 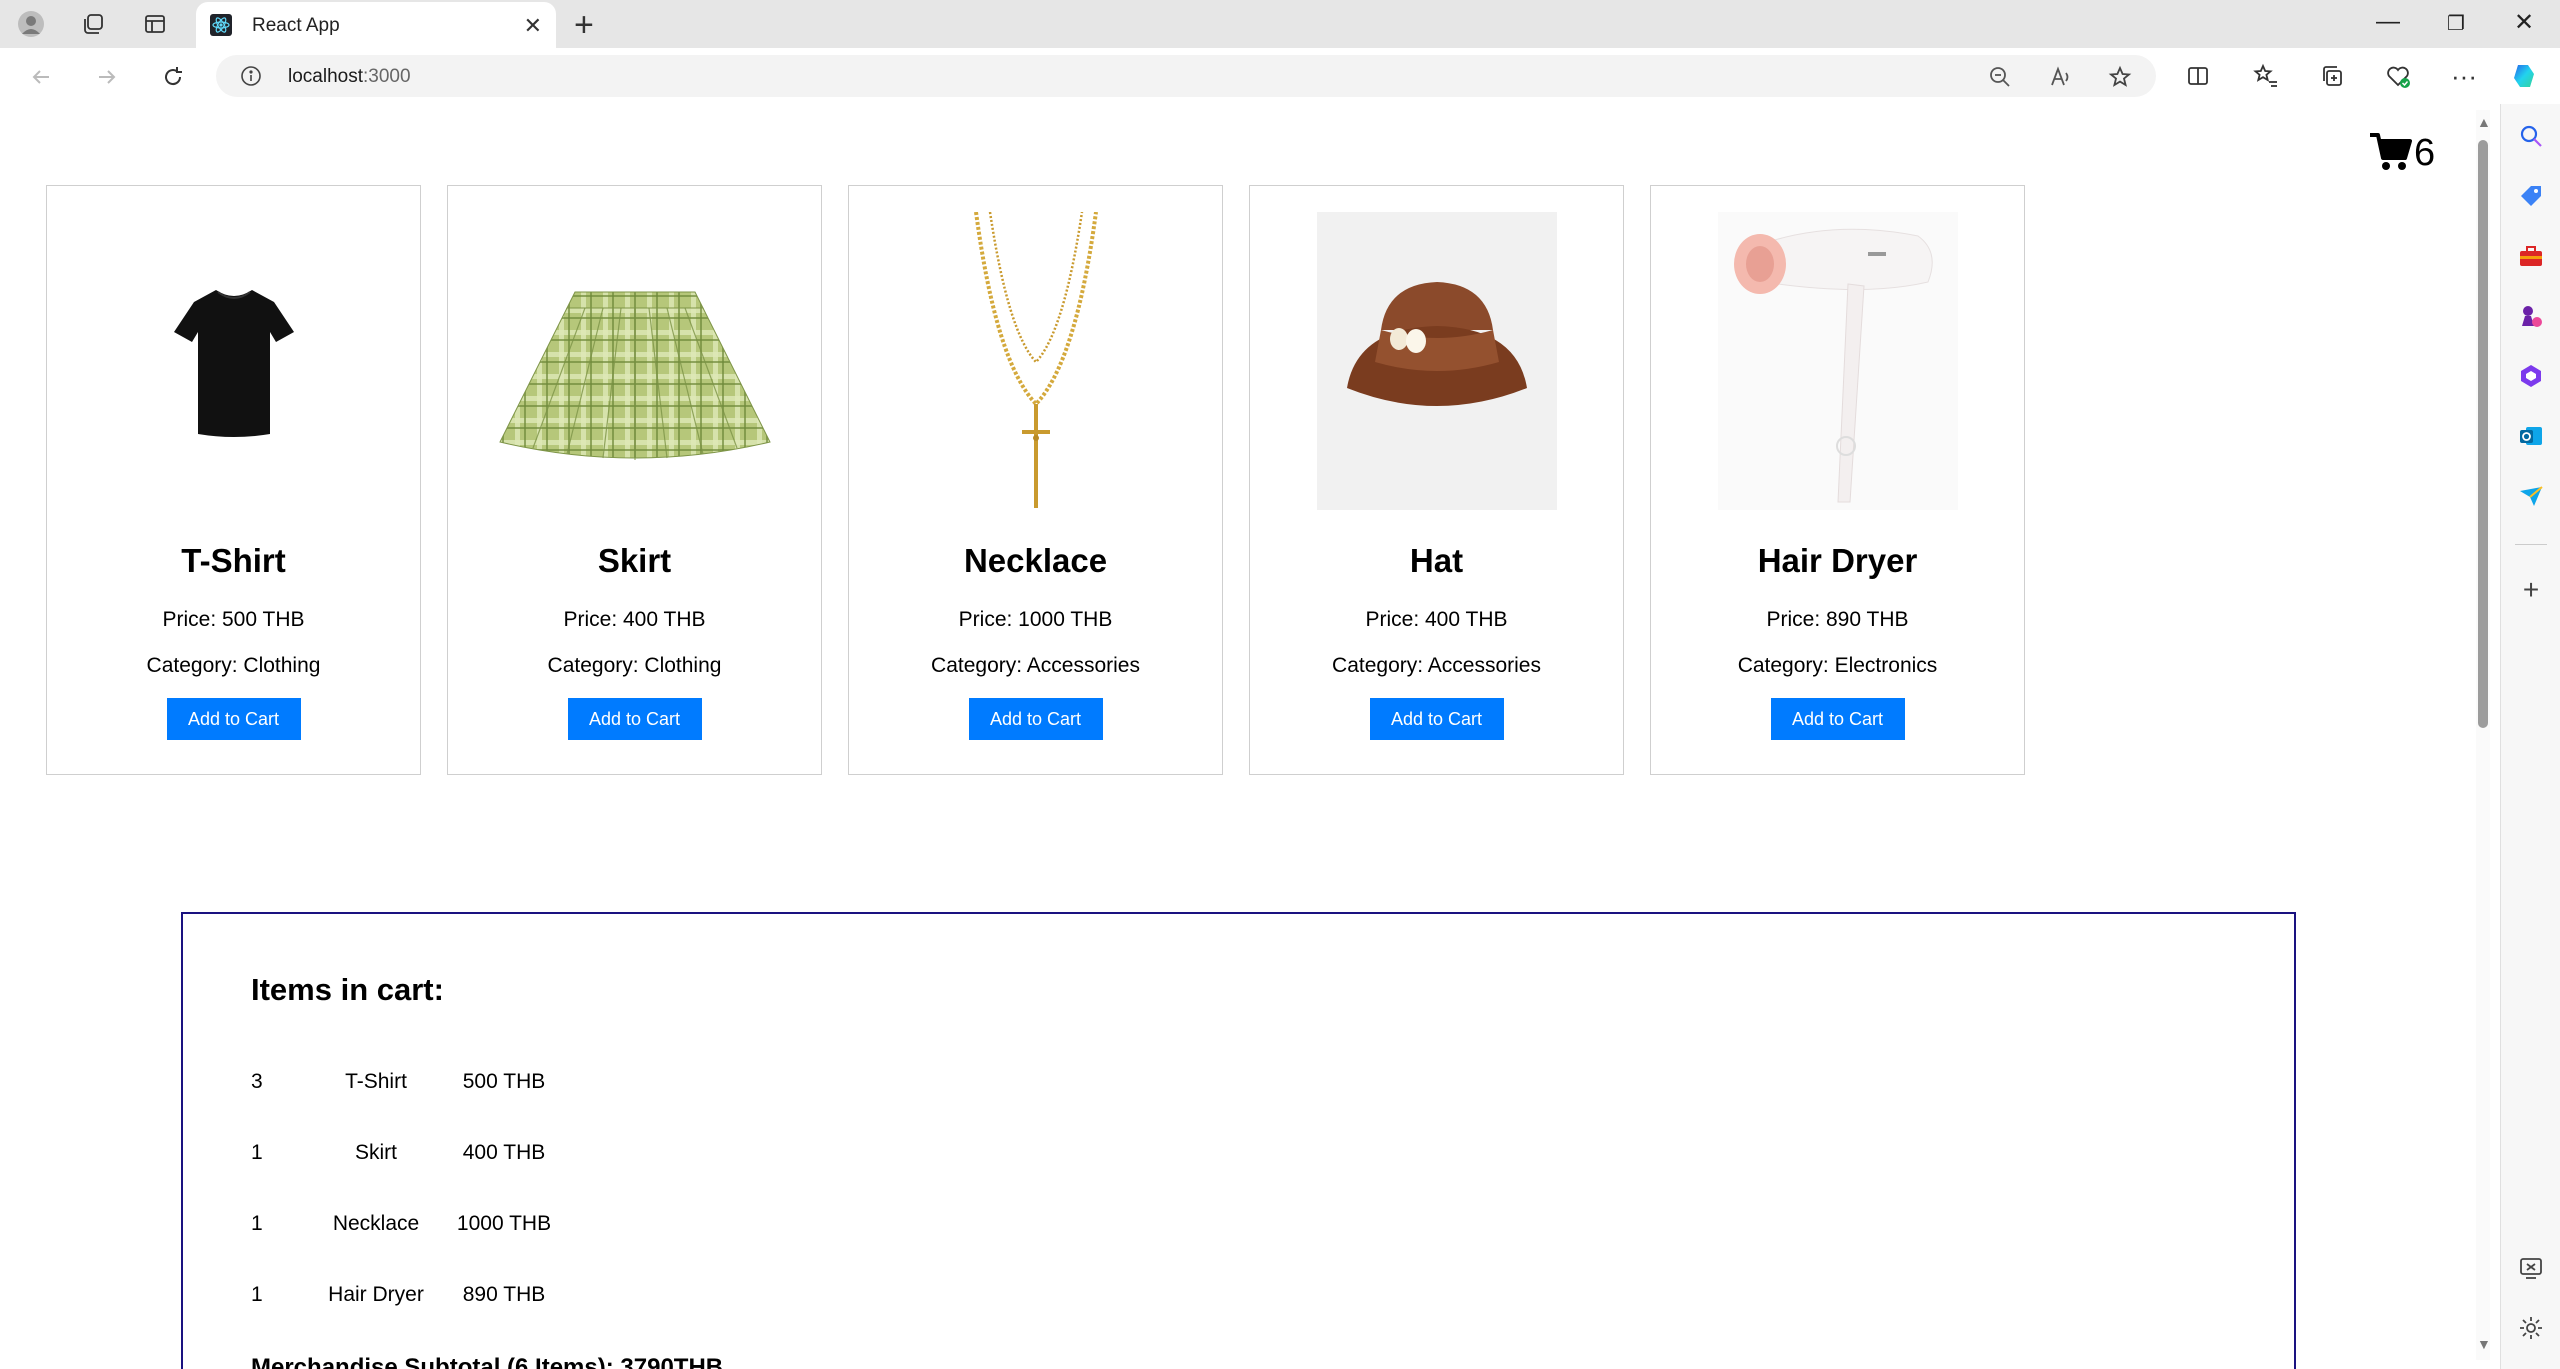 I want to click on tshirt-image, so click(x=234, y=361).